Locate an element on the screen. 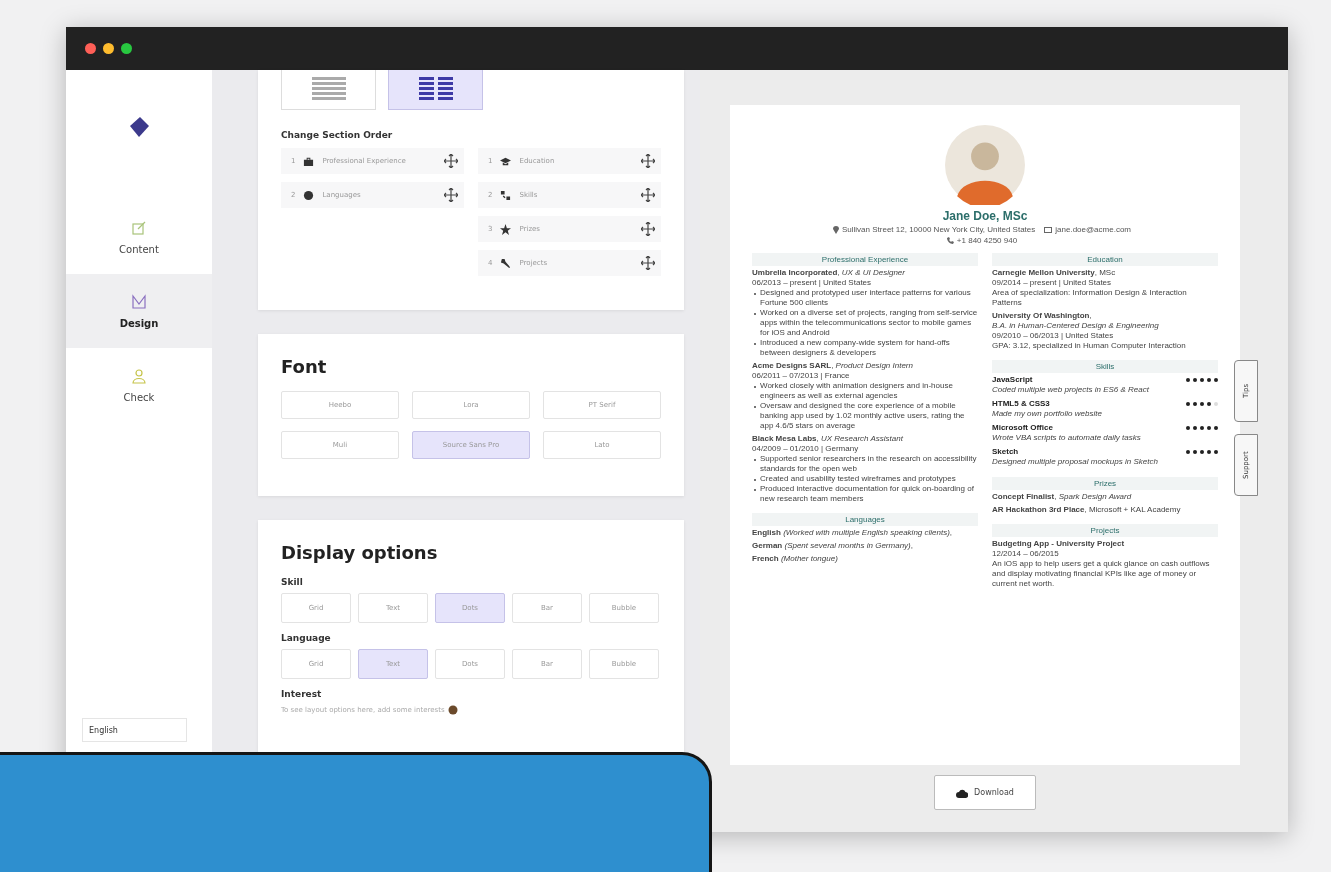 This screenshot has height=872, width=1331. entry-text: 06/2013 – present | United States is located at coordinates (812, 283).